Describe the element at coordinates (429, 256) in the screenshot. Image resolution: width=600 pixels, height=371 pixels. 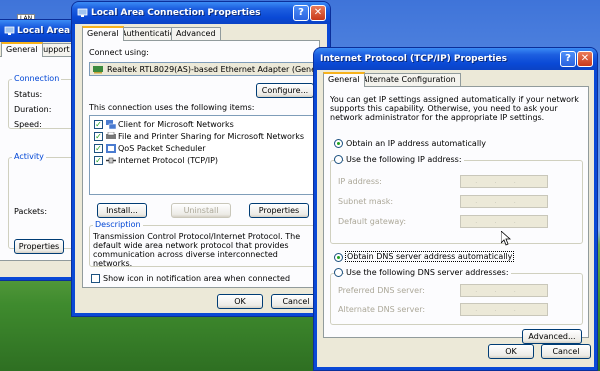
I see `obtain-dns-auto-label: Obtain DNS server address automatically` at that location.